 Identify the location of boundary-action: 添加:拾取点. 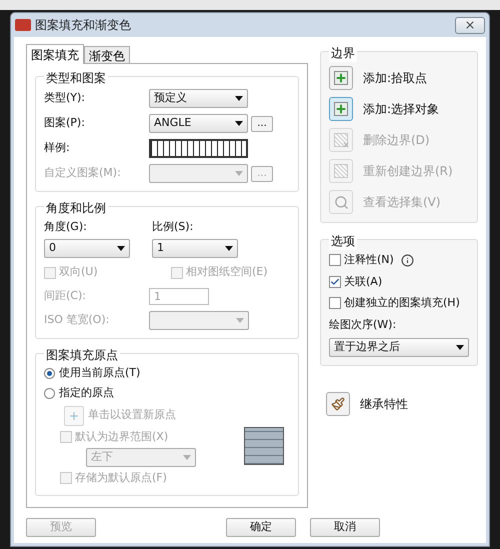
(395, 78).